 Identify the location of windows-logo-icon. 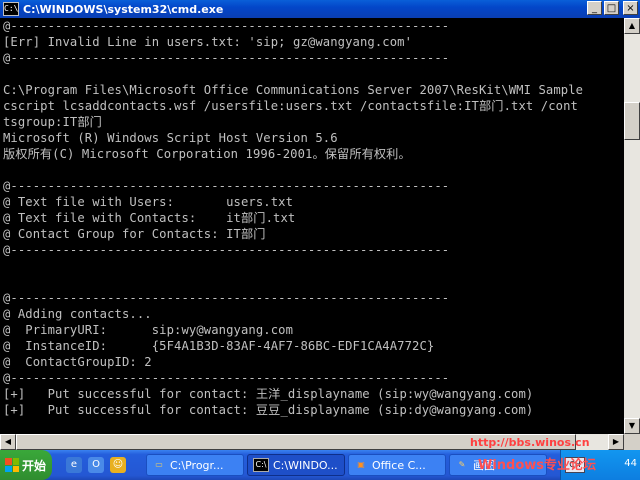
(12, 465).